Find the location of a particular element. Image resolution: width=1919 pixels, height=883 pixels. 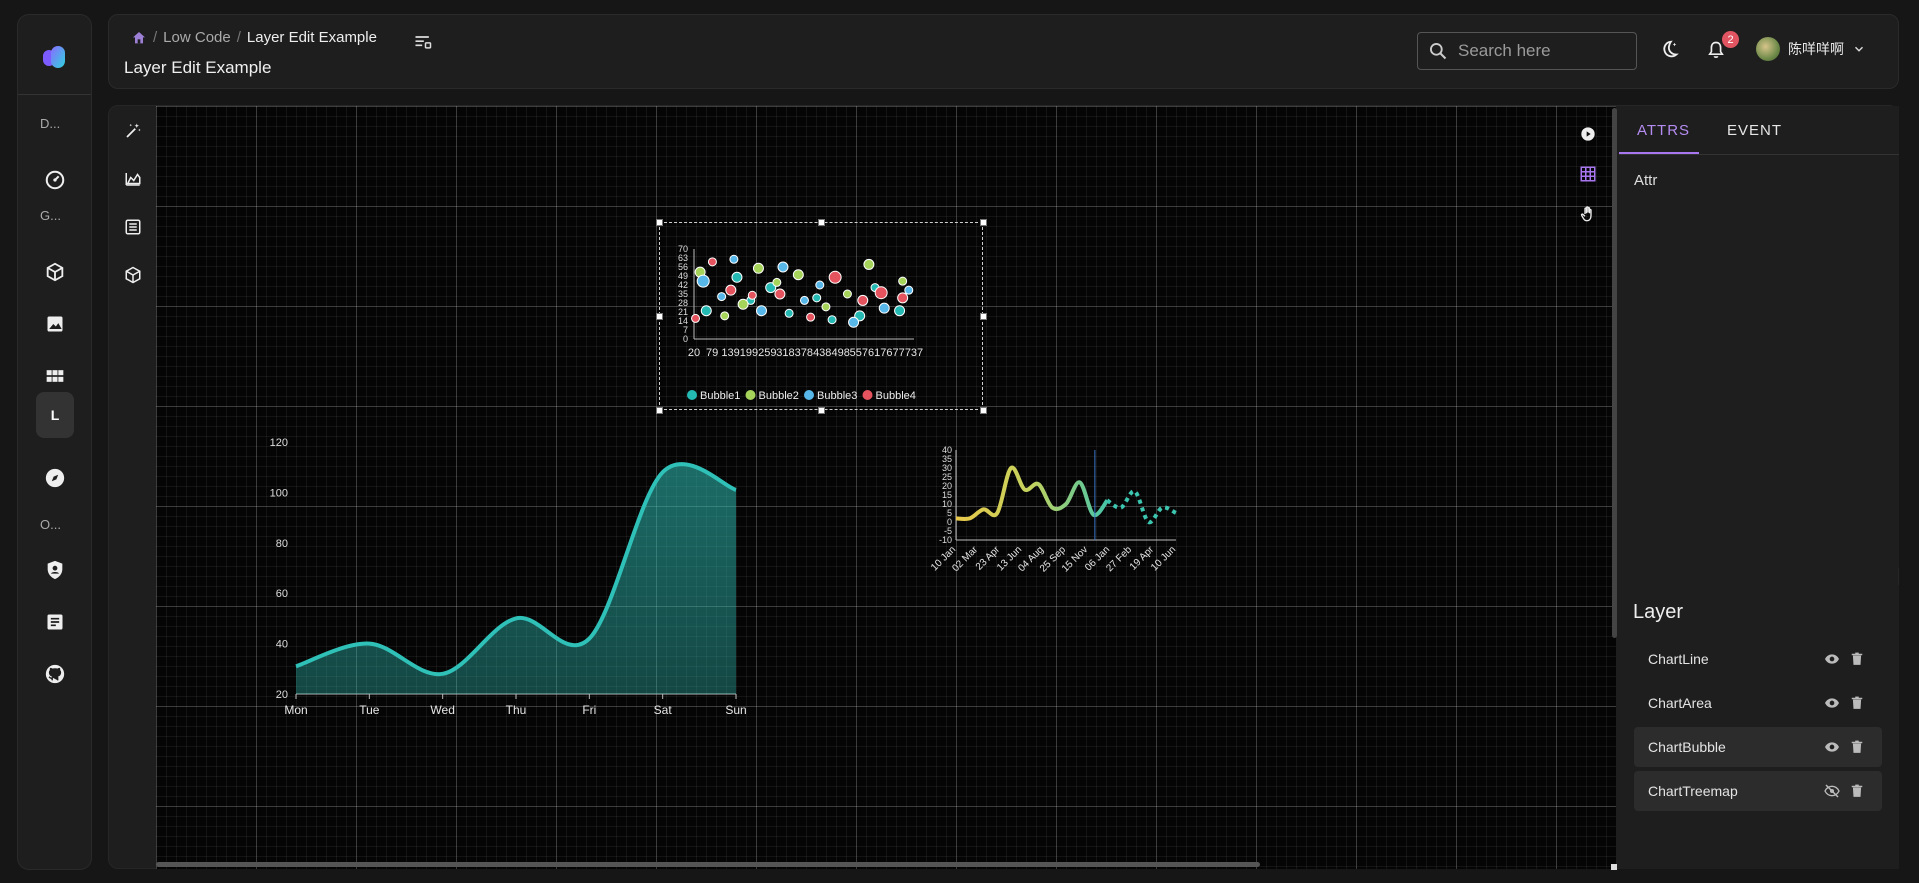

hand-pan-icon is located at coordinates (1588, 214).